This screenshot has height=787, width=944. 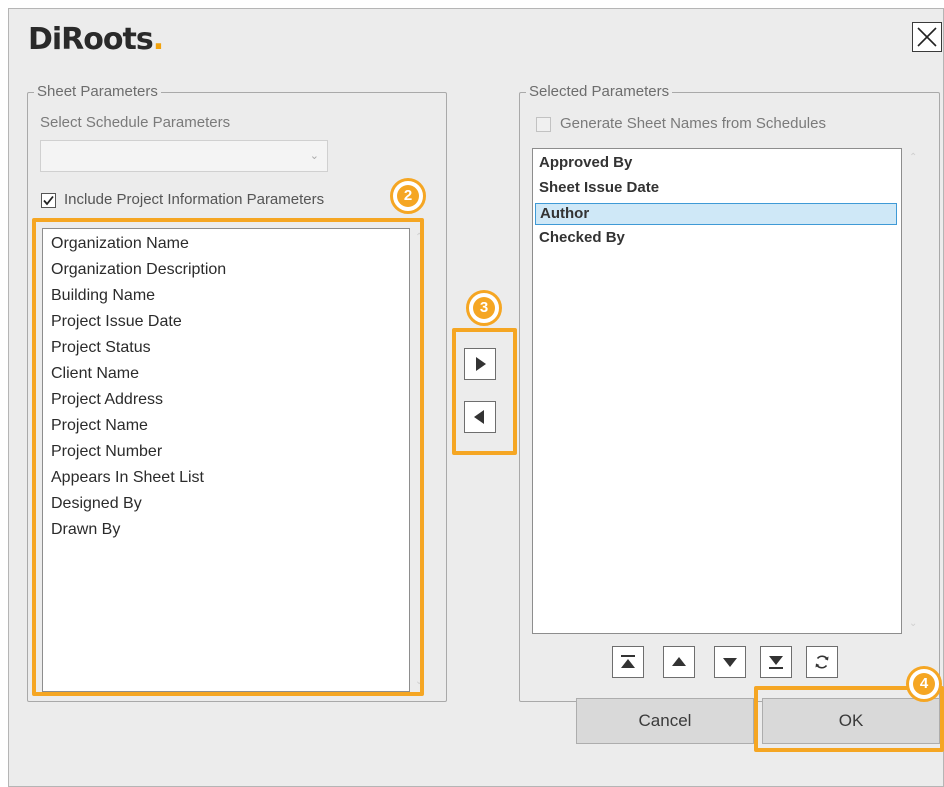 I want to click on scroll-up-icon: ⌃, so click(x=913, y=157).